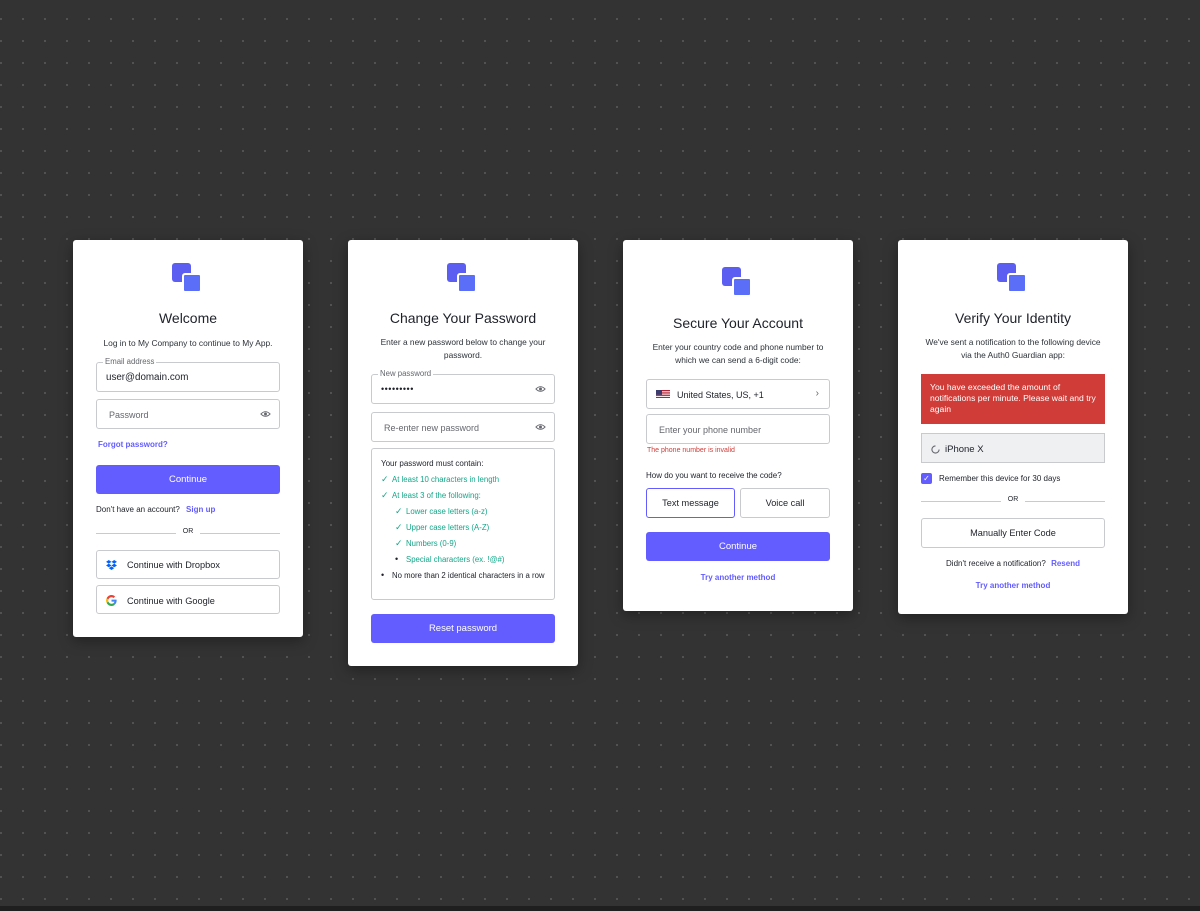 The width and height of the screenshot is (1200, 911). I want to click on reenter-password-placeholder: Re-enter new password, so click(432, 428).